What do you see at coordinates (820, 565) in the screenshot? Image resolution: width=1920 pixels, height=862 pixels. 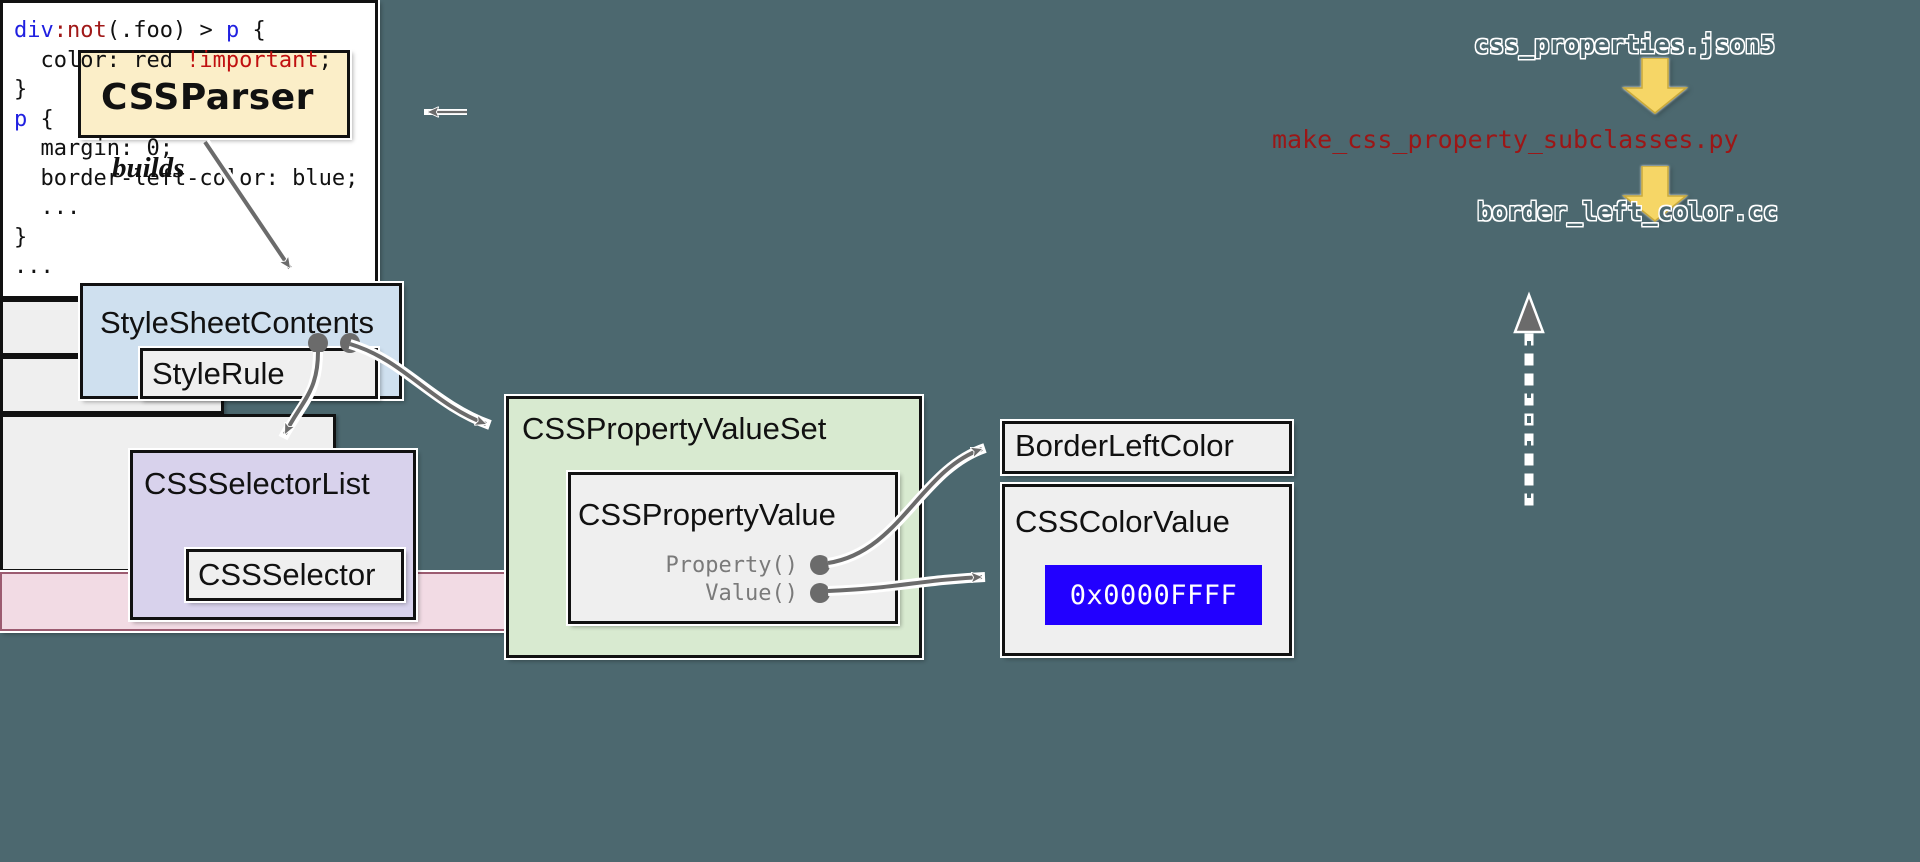 I see `accessor-property-port-dot` at bounding box center [820, 565].